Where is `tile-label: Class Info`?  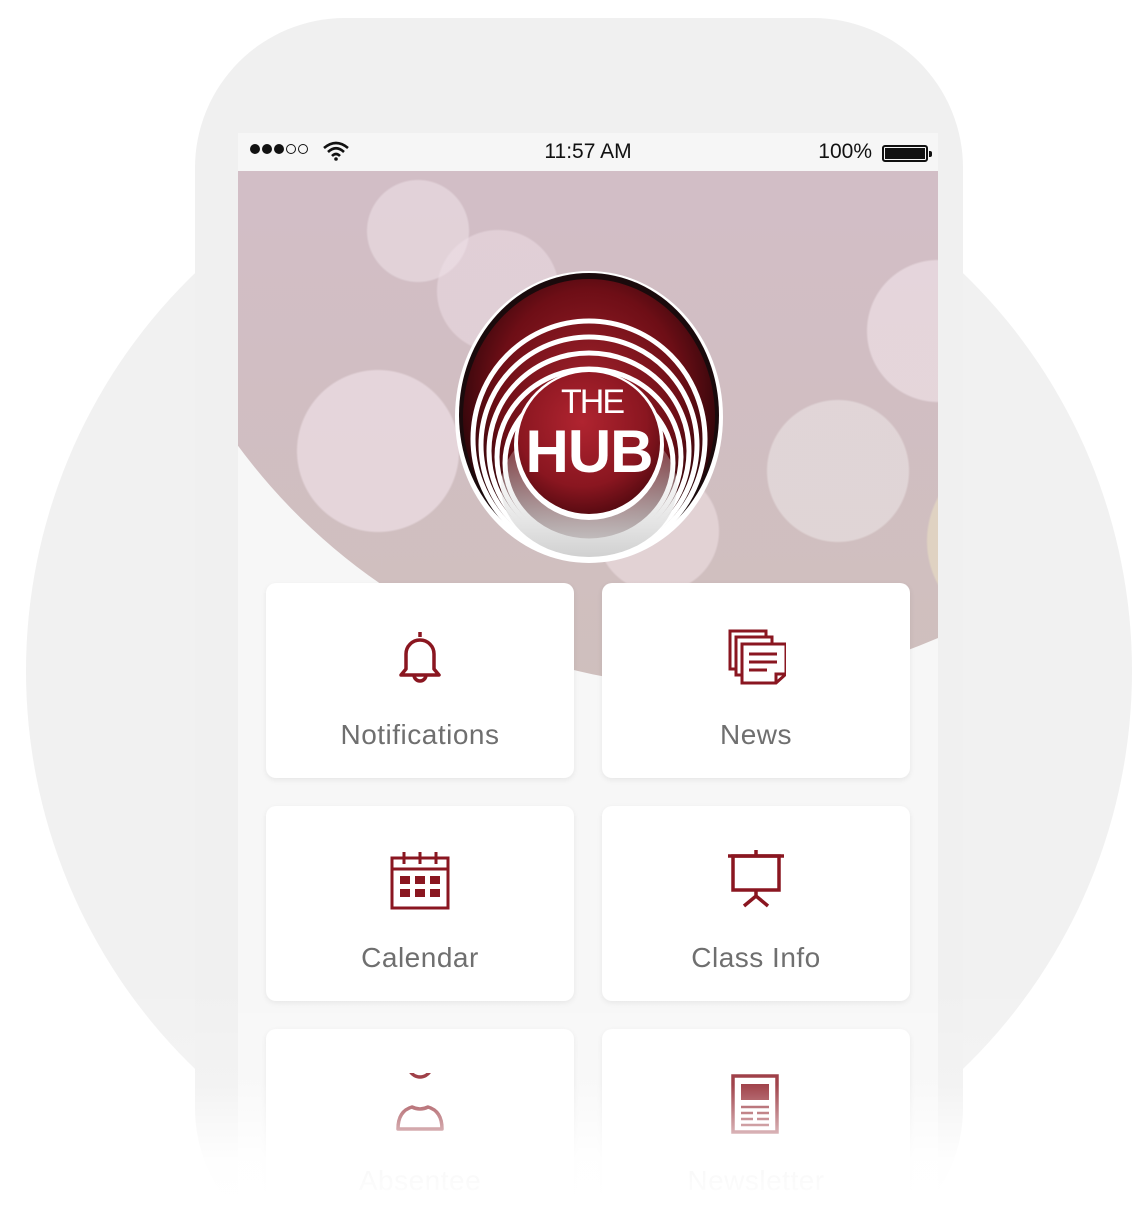 tile-label: Class Info is located at coordinates (756, 957).